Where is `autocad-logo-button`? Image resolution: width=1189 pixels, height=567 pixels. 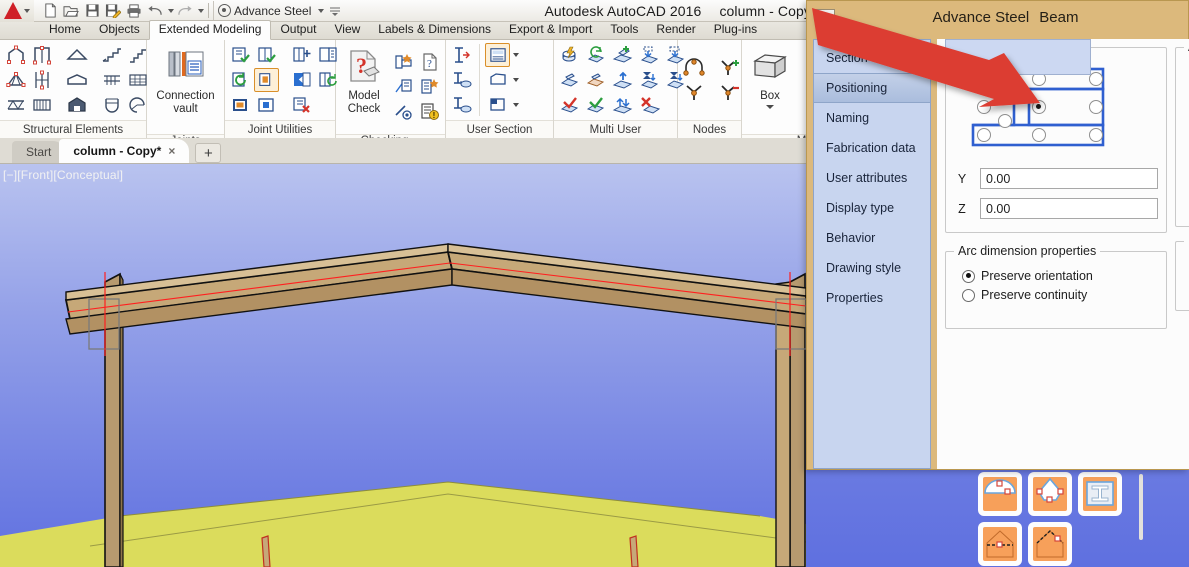
autocad-logo-button is located at coordinates (17, 11).